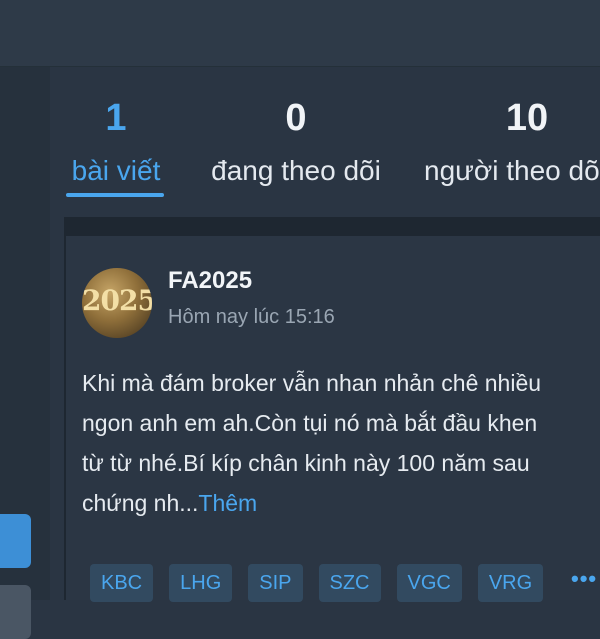 This screenshot has width=600, height=639. What do you see at coordinates (115, 195) in the screenshot?
I see `active-tab-underline` at bounding box center [115, 195].